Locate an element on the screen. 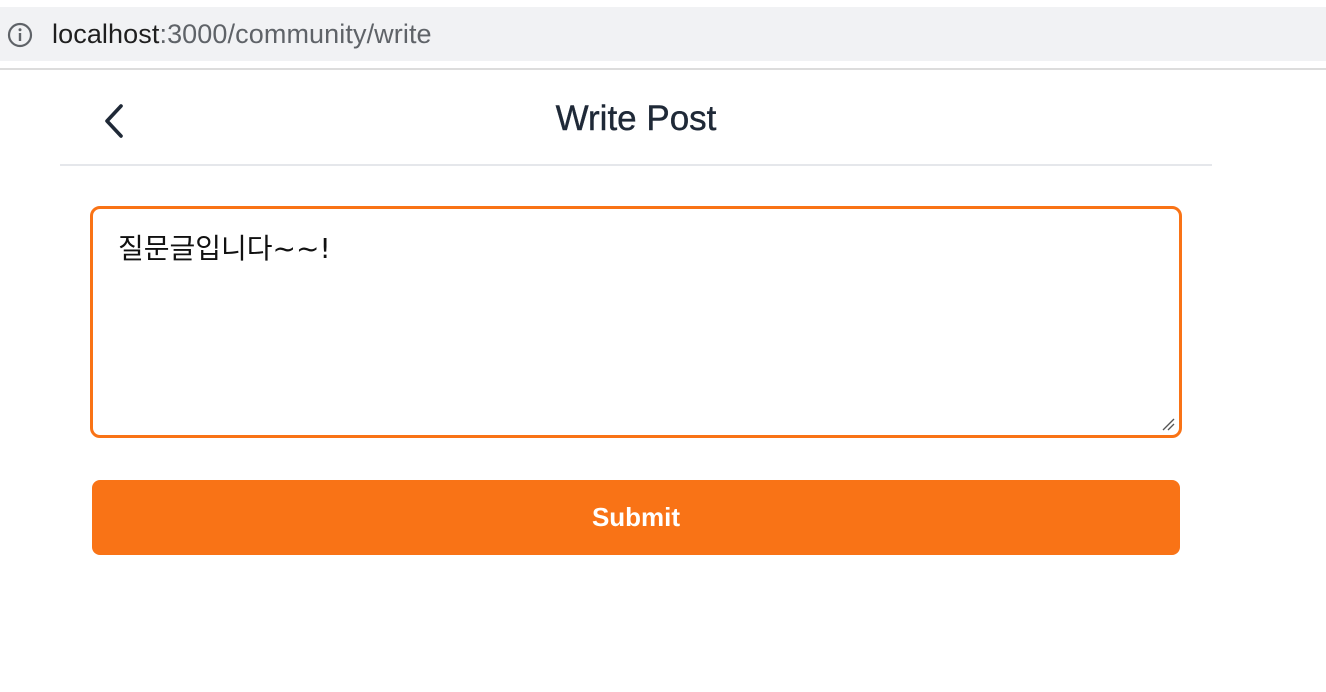 The width and height of the screenshot is (1326, 692). url-host: localhost is located at coordinates (106, 34).